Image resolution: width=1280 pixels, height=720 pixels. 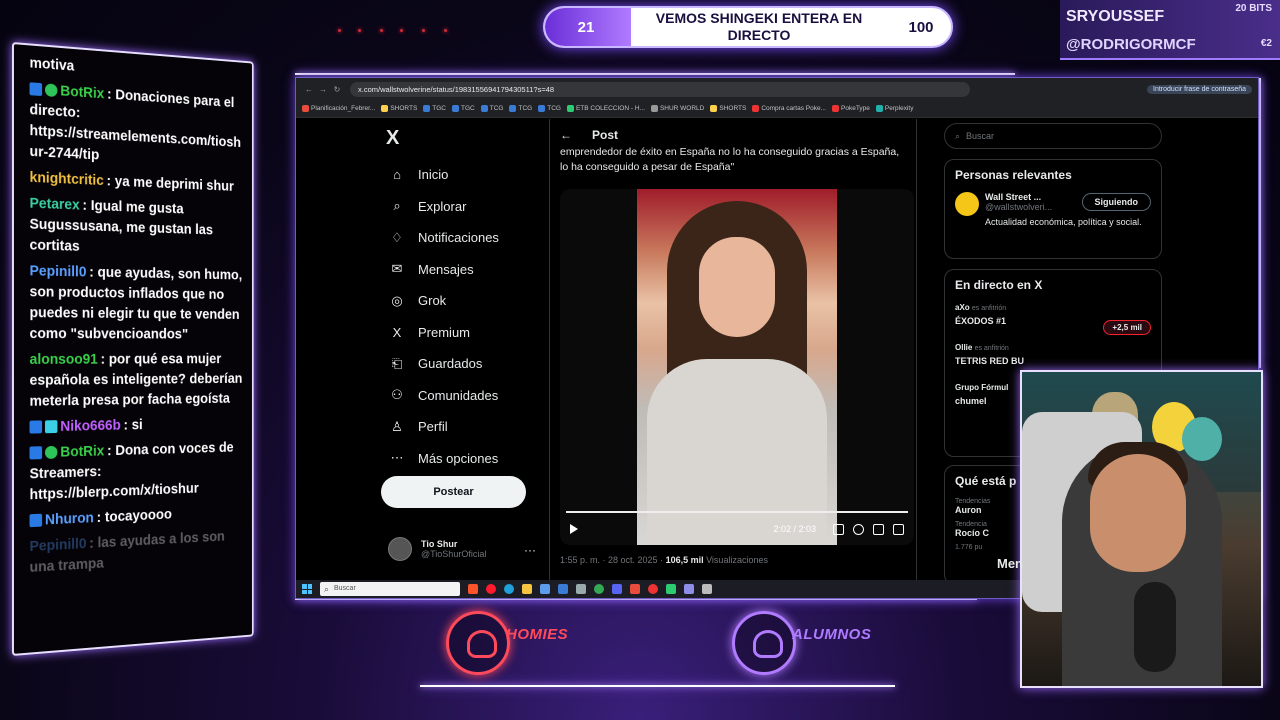 I want to click on chrome-icon, so click(x=599, y=589).